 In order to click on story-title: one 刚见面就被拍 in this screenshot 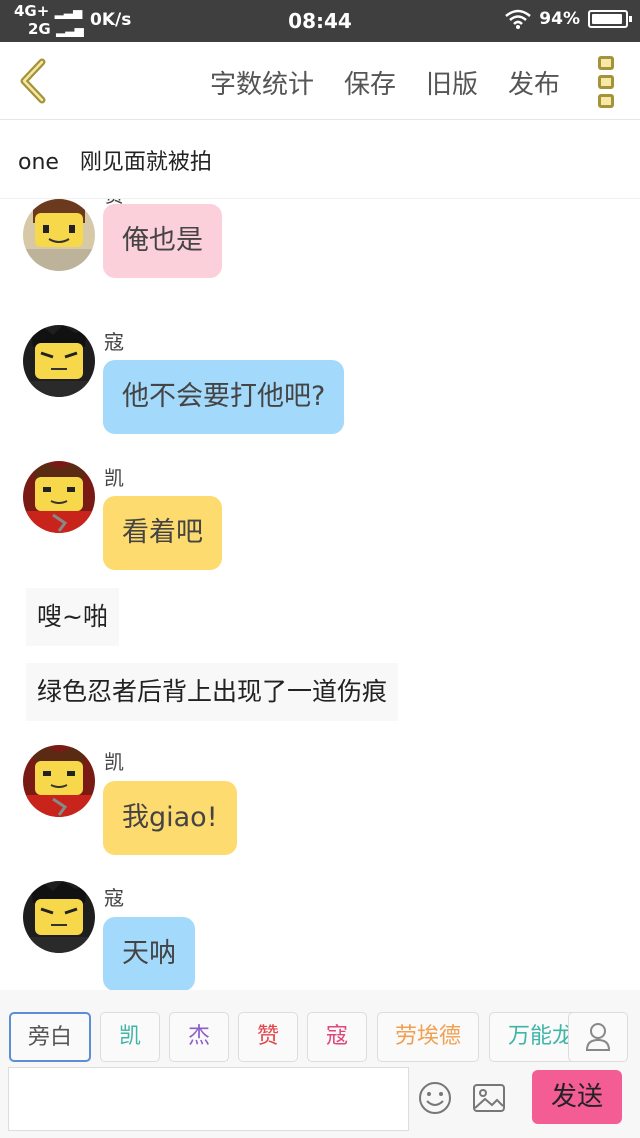, I will do `click(320, 160)`.